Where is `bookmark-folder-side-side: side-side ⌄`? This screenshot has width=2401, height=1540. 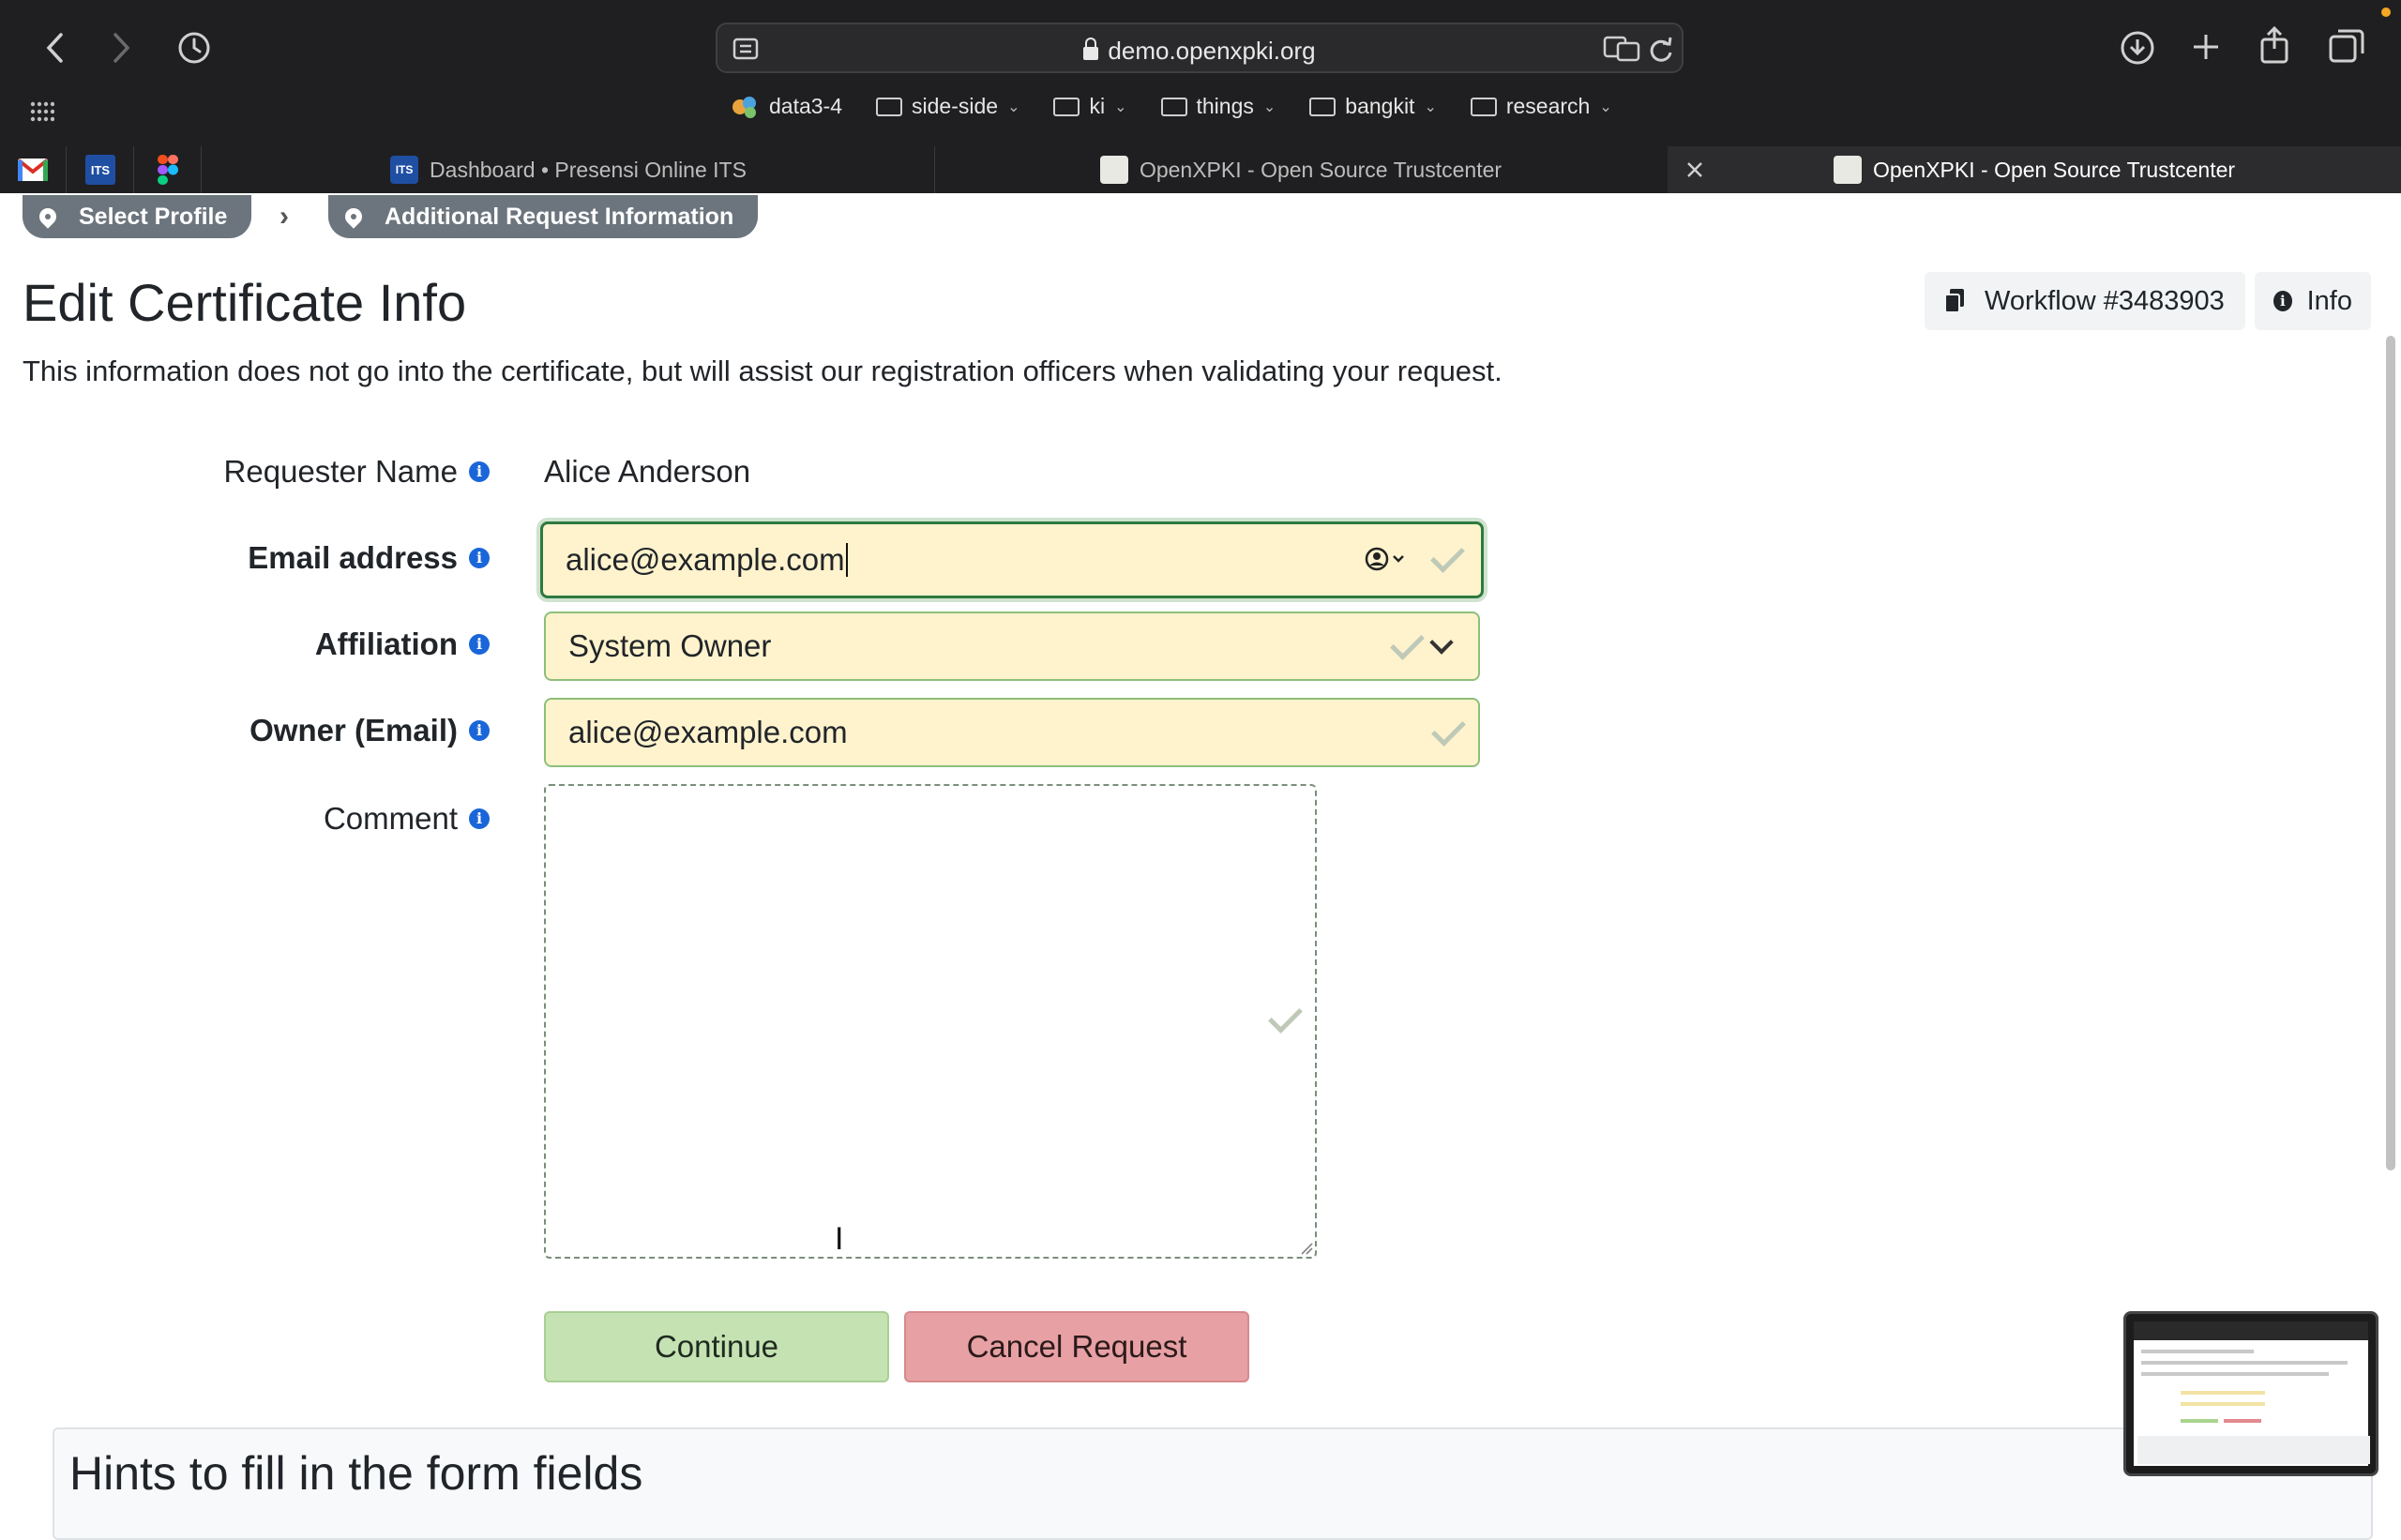 bookmark-folder-side-side: side-side ⌄ is located at coordinates (947, 106).